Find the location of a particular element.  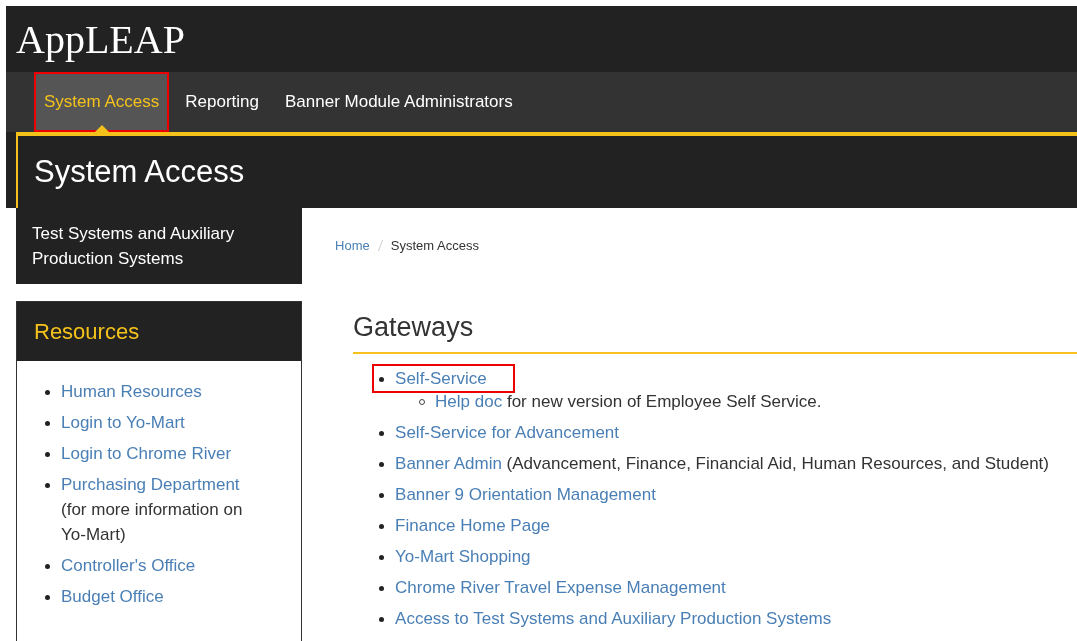

gateway-link: Access to Test Systems and Auxiliary Production Systems is located at coordinates (613, 618).